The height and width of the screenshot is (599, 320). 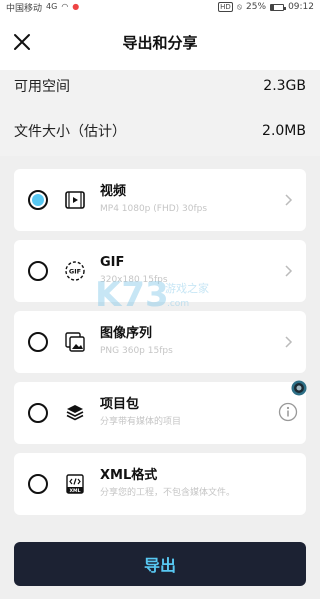 I want to click on page-title: 导出和分享, so click(x=160, y=42).